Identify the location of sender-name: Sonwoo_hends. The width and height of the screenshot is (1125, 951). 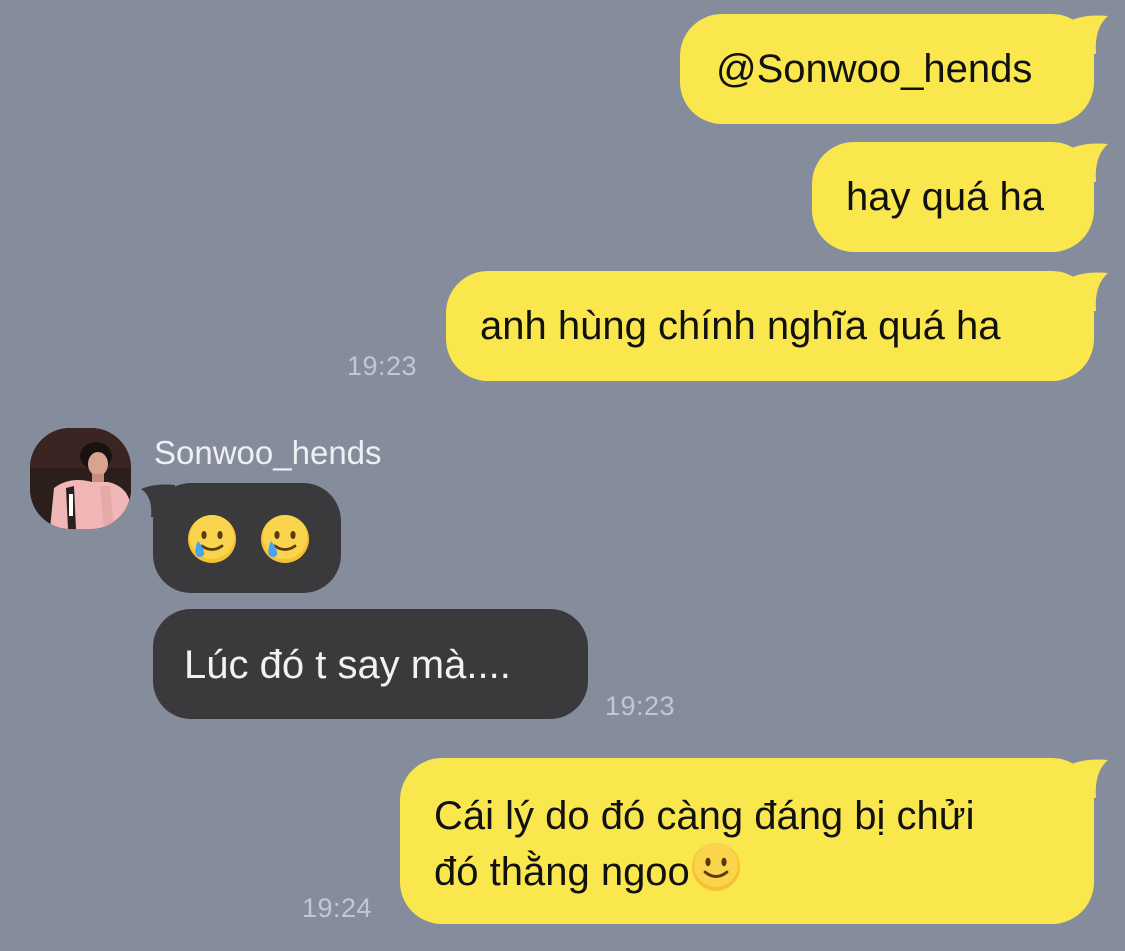
(268, 452).